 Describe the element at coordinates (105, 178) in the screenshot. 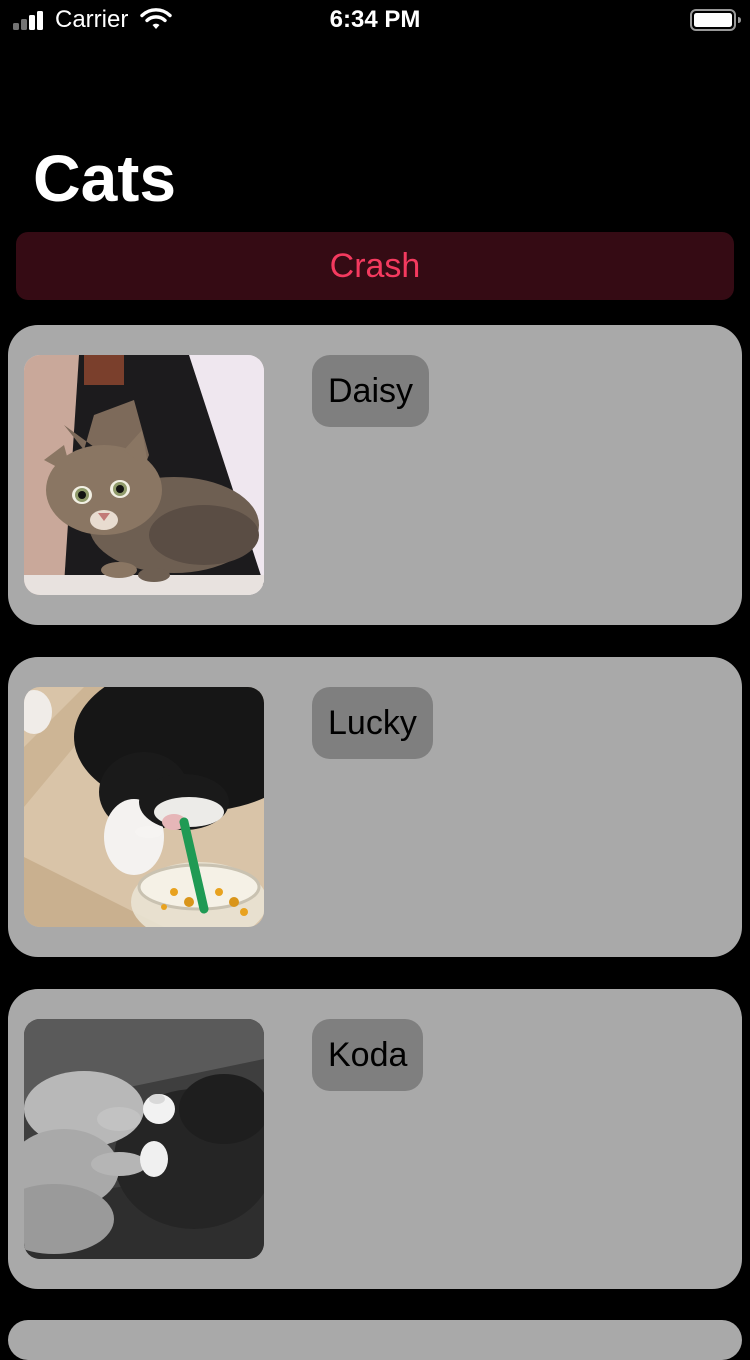

I see `page-title: Cats` at that location.